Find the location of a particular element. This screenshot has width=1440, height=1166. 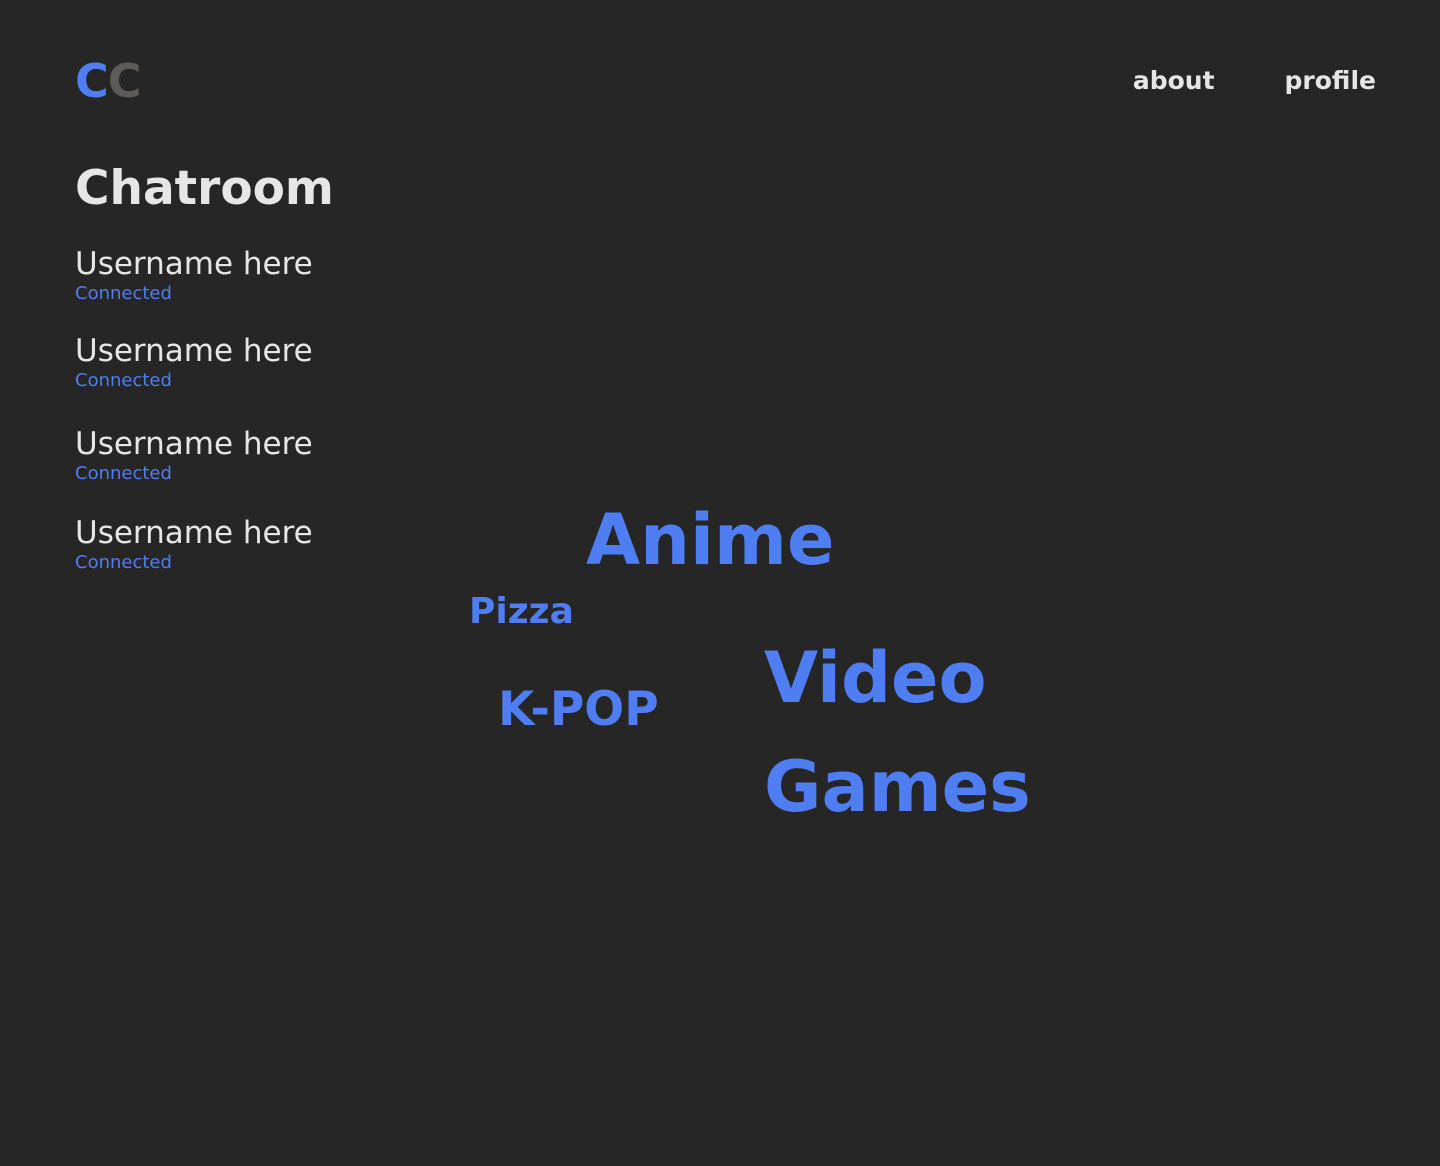

topic-anime: Anime is located at coordinates (710, 540).